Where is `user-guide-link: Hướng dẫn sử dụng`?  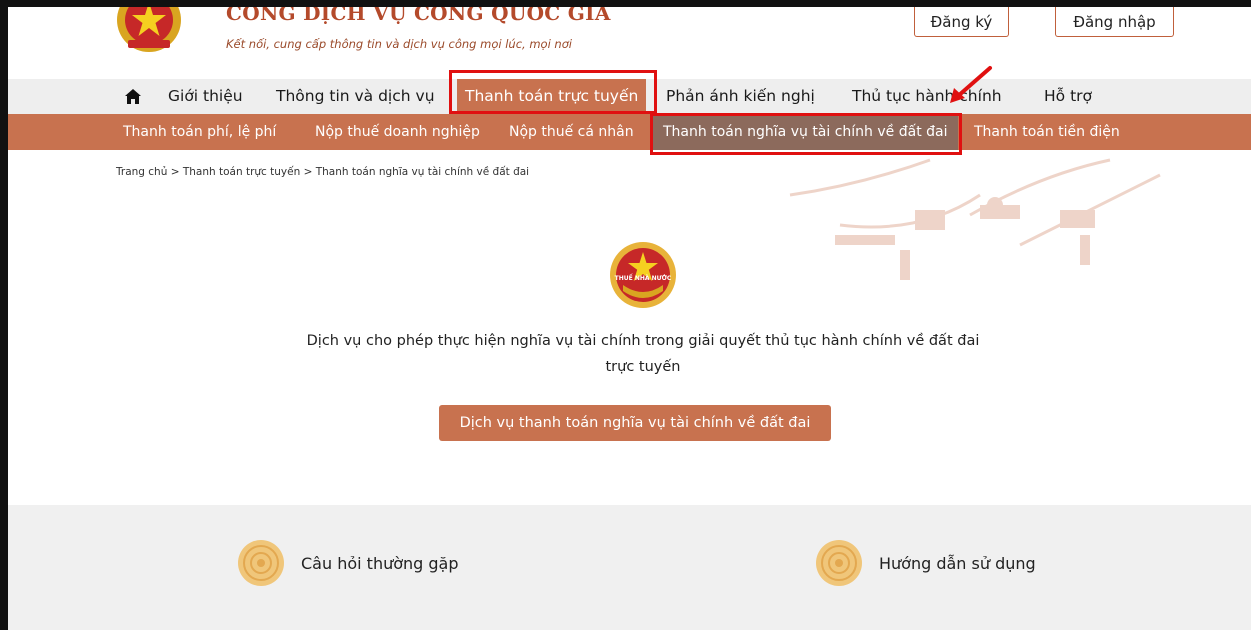 user-guide-link: Hướng dẫn sử dụng is located at coordinates (925, 563).